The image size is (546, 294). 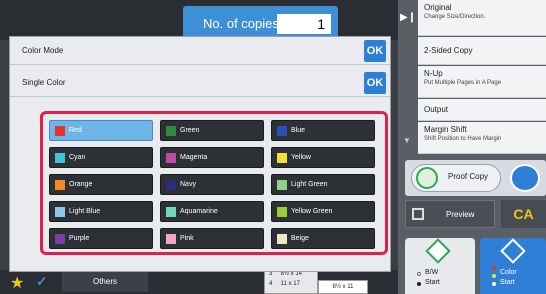 What do you see at coordinates (298, 130) in the screenshot?
I see `color-label: Blue` at bounding box center [298, 130].